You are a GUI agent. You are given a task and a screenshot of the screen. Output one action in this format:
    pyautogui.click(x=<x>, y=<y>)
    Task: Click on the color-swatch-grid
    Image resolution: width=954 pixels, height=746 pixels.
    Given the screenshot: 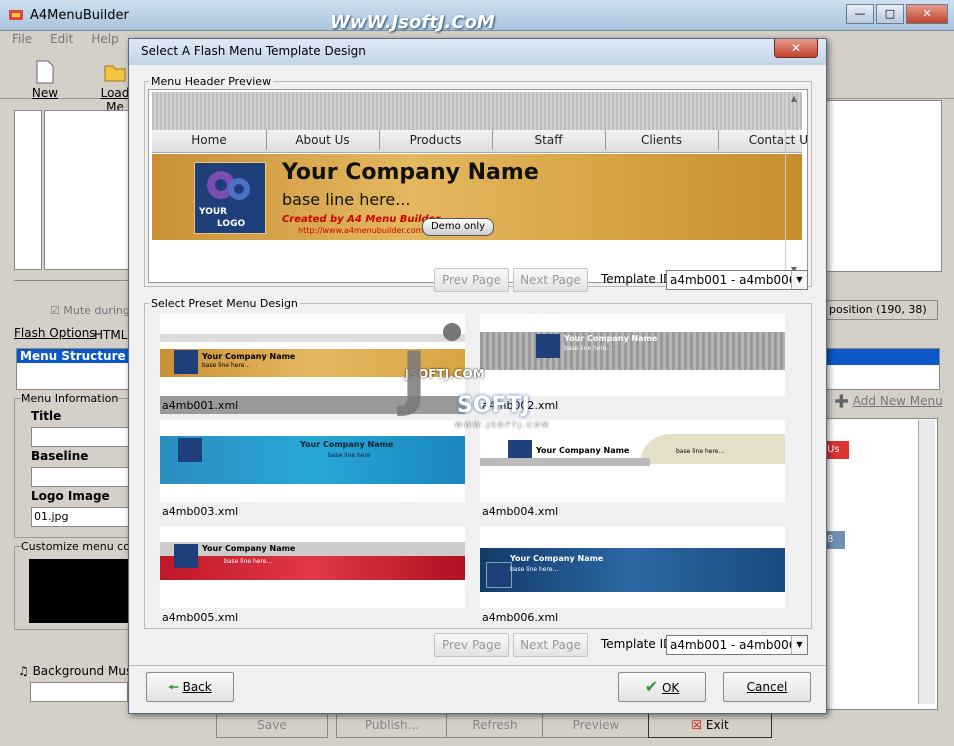 What is the action you would take?
    pyautogui.click(x=79, y=591)
    